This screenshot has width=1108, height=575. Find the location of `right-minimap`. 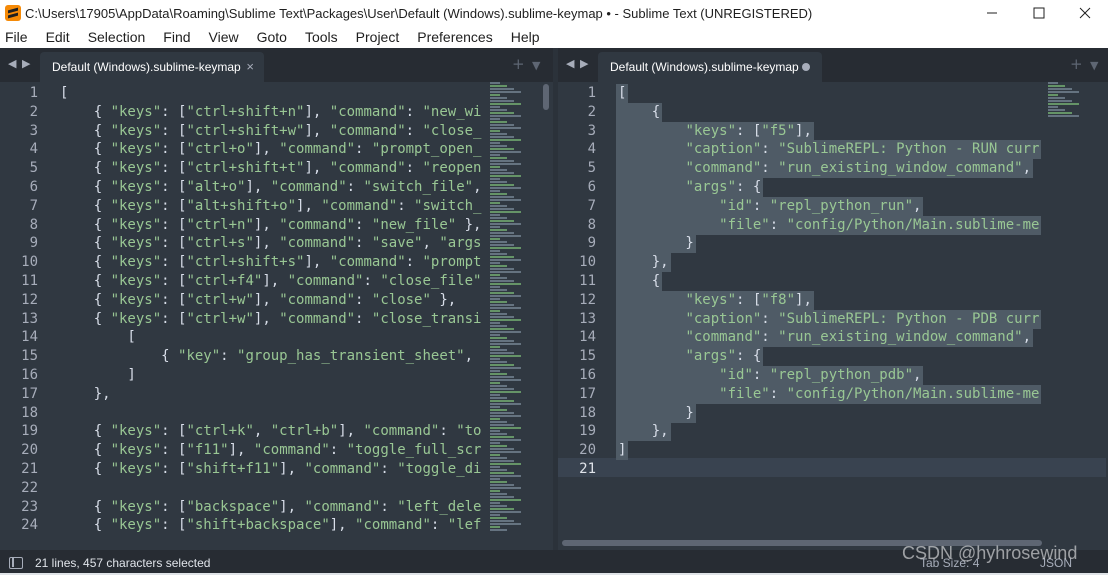

right-minimap is located at coordinates (1072, 316).